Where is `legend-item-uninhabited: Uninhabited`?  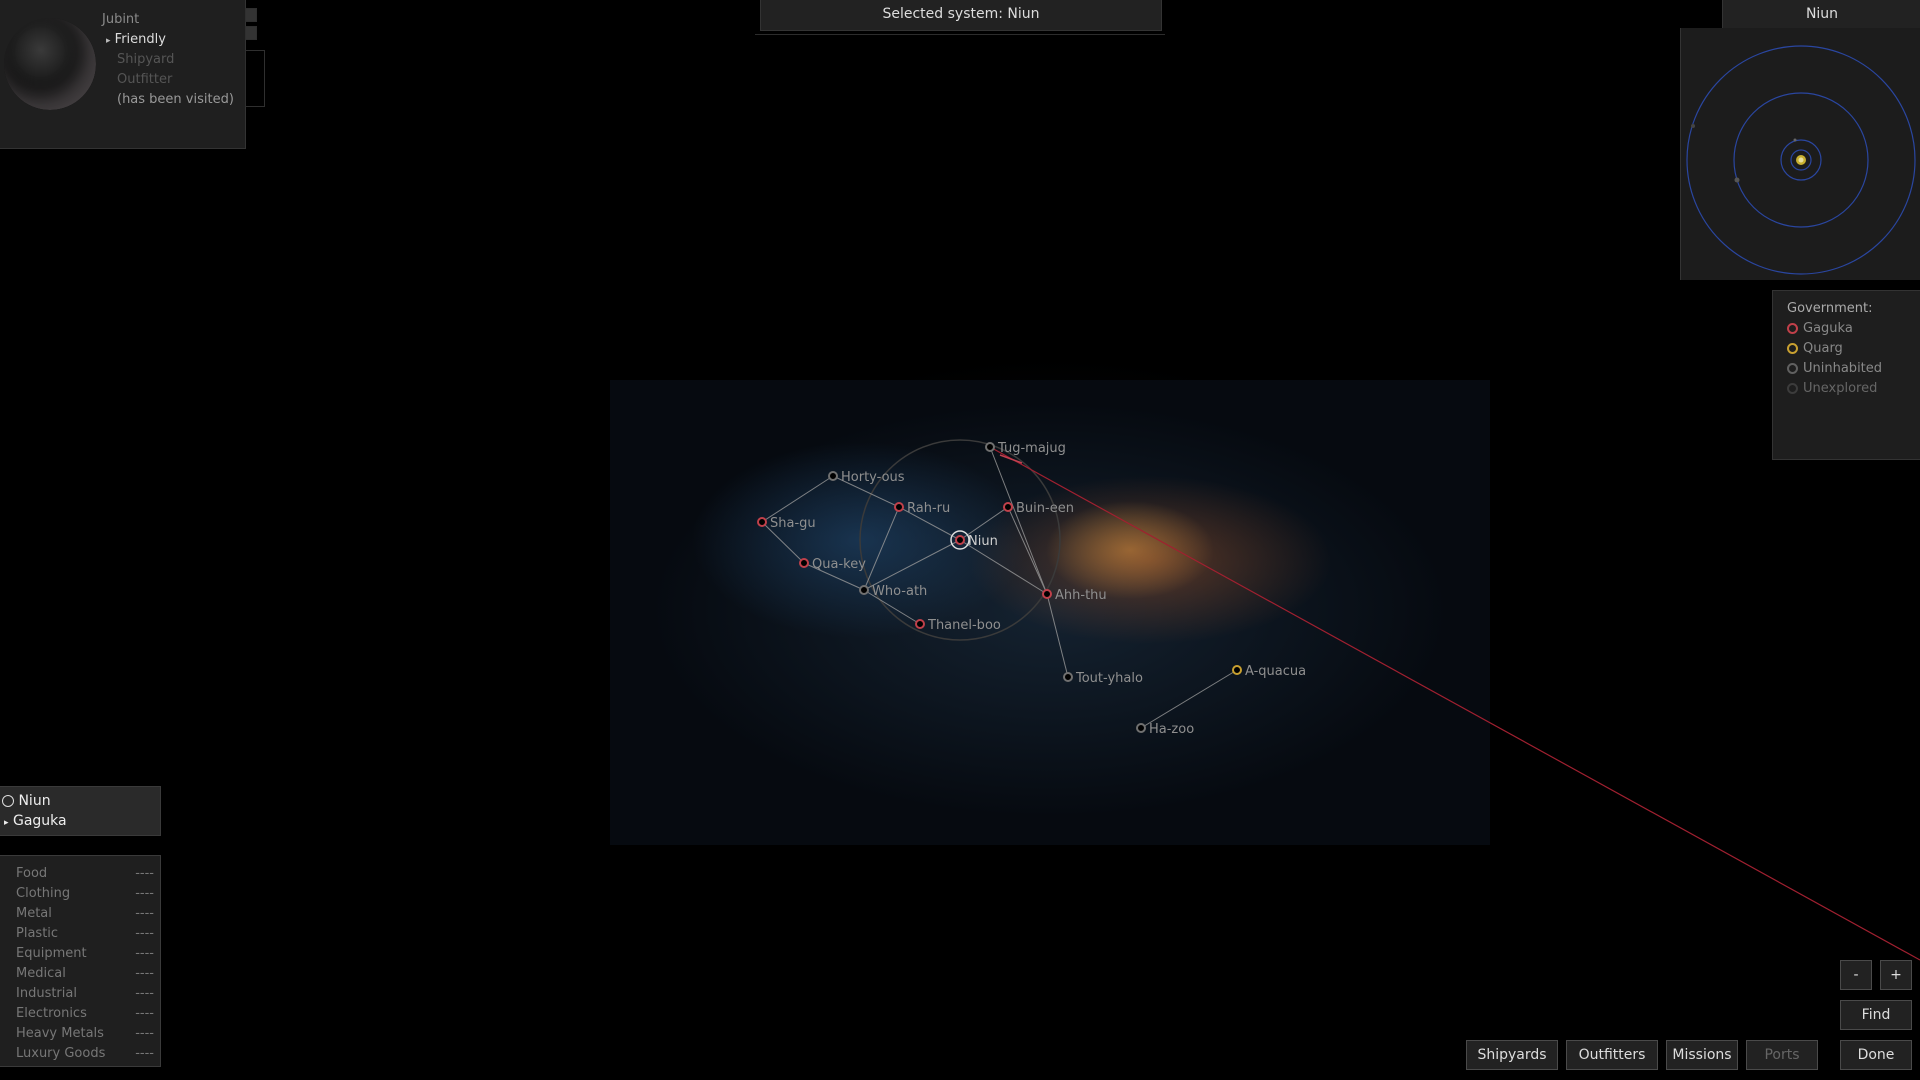 legend-item-uninhabited: Uninhabited is located at coordinates (1834, 368).